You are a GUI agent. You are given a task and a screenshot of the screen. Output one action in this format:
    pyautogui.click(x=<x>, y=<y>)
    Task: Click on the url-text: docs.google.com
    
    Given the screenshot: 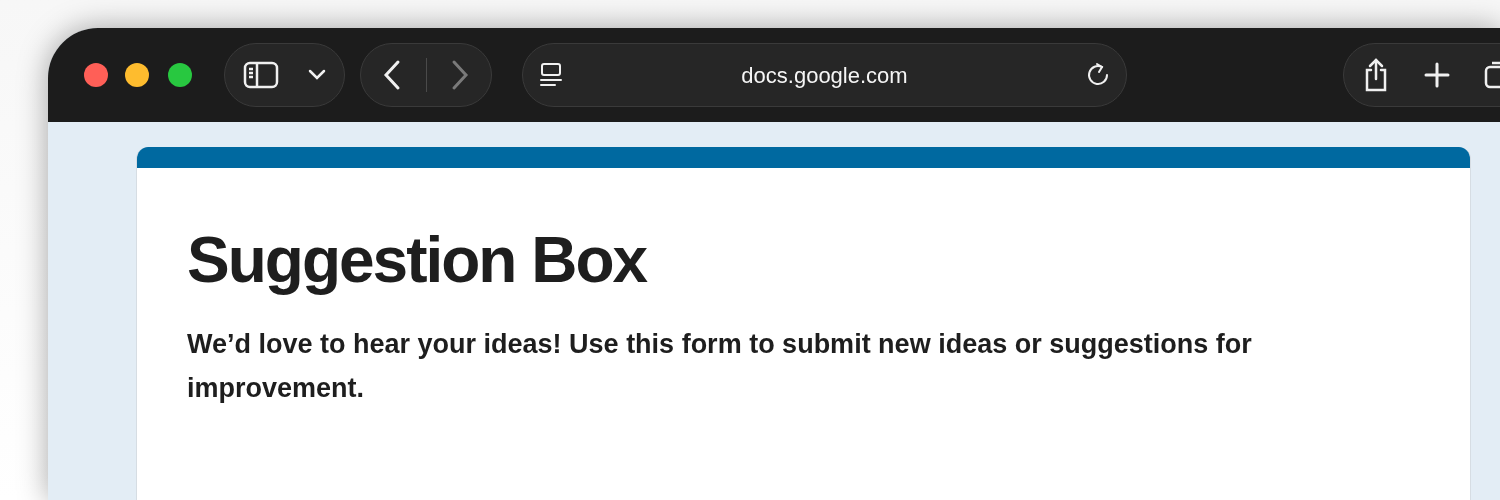 What is the action you would take?
    pyautogui.click(x=824, y=75)
    